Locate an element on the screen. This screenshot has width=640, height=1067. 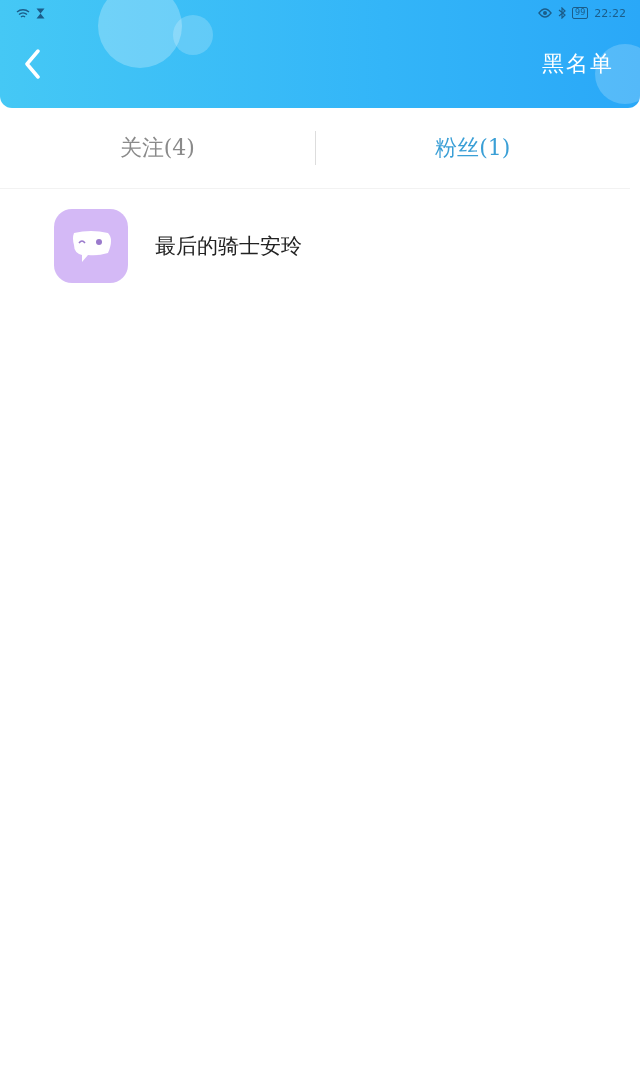
battery-level: 99 is located at coordinates (580, 13).